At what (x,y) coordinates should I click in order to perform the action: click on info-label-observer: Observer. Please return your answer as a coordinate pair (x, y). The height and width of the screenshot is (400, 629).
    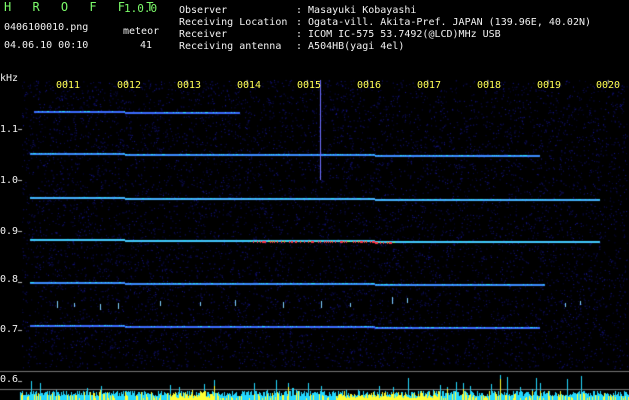
    Looking at the image, I should click on (203, 10).